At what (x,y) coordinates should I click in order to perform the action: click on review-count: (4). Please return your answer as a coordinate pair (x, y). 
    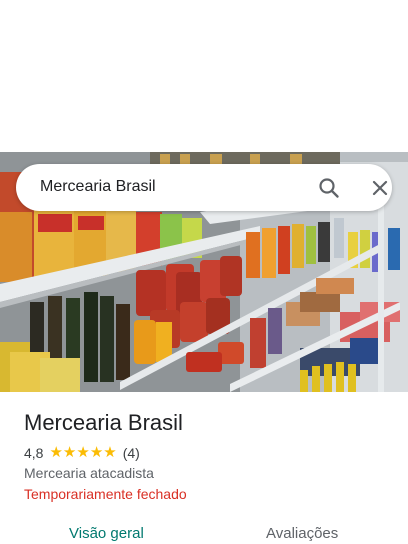
    Looking at the image, I should click on (131, 453).